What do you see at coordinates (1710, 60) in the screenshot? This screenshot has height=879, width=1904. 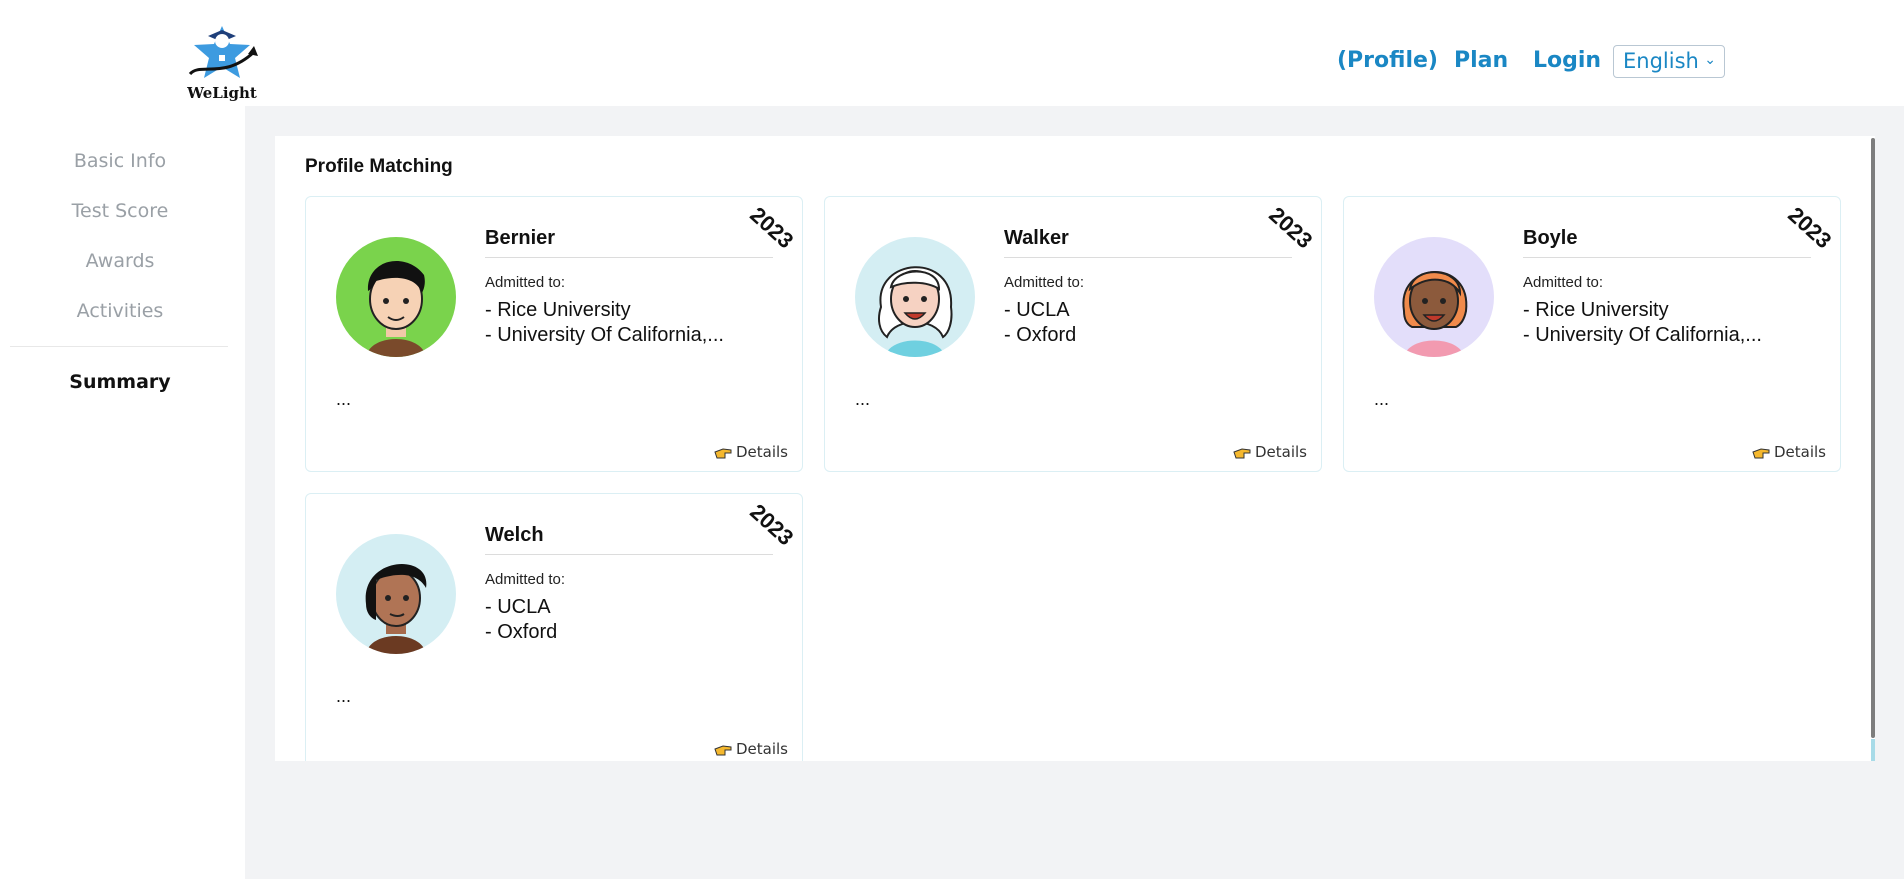 I see `chevron-down-icon: ⌄` at bounding box center [1710, 60].